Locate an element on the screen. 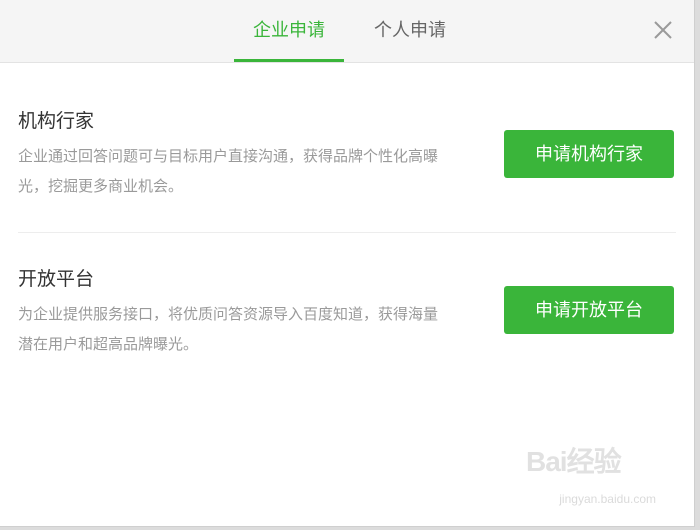 The height and width of the screenshot is (530, 700). tab-bar: 企业申请 个人申请 is located at coordinates (352, 31).